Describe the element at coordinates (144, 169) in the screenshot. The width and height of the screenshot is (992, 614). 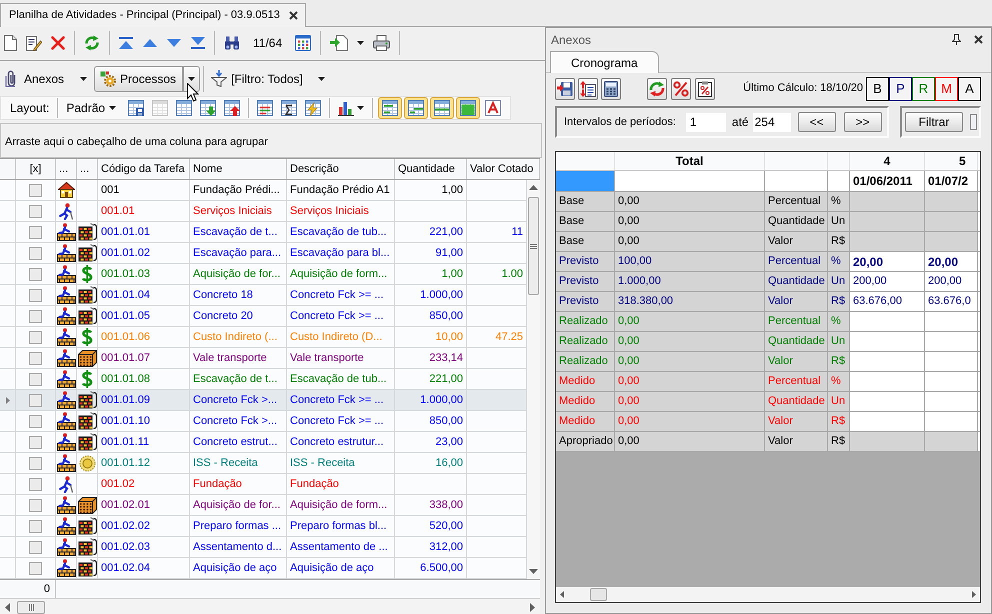
I see `column-header: Código da Tarefa` at that location.